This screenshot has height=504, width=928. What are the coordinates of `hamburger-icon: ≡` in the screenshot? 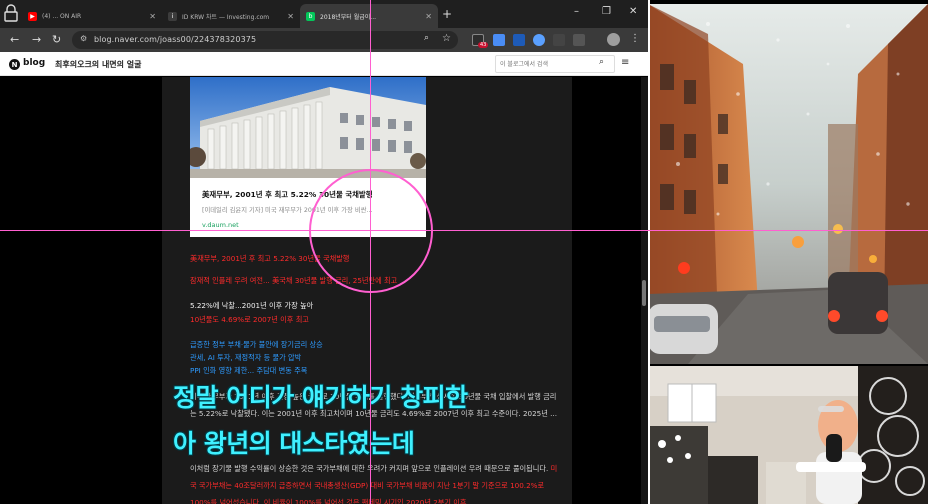 It's located at (625, 62).